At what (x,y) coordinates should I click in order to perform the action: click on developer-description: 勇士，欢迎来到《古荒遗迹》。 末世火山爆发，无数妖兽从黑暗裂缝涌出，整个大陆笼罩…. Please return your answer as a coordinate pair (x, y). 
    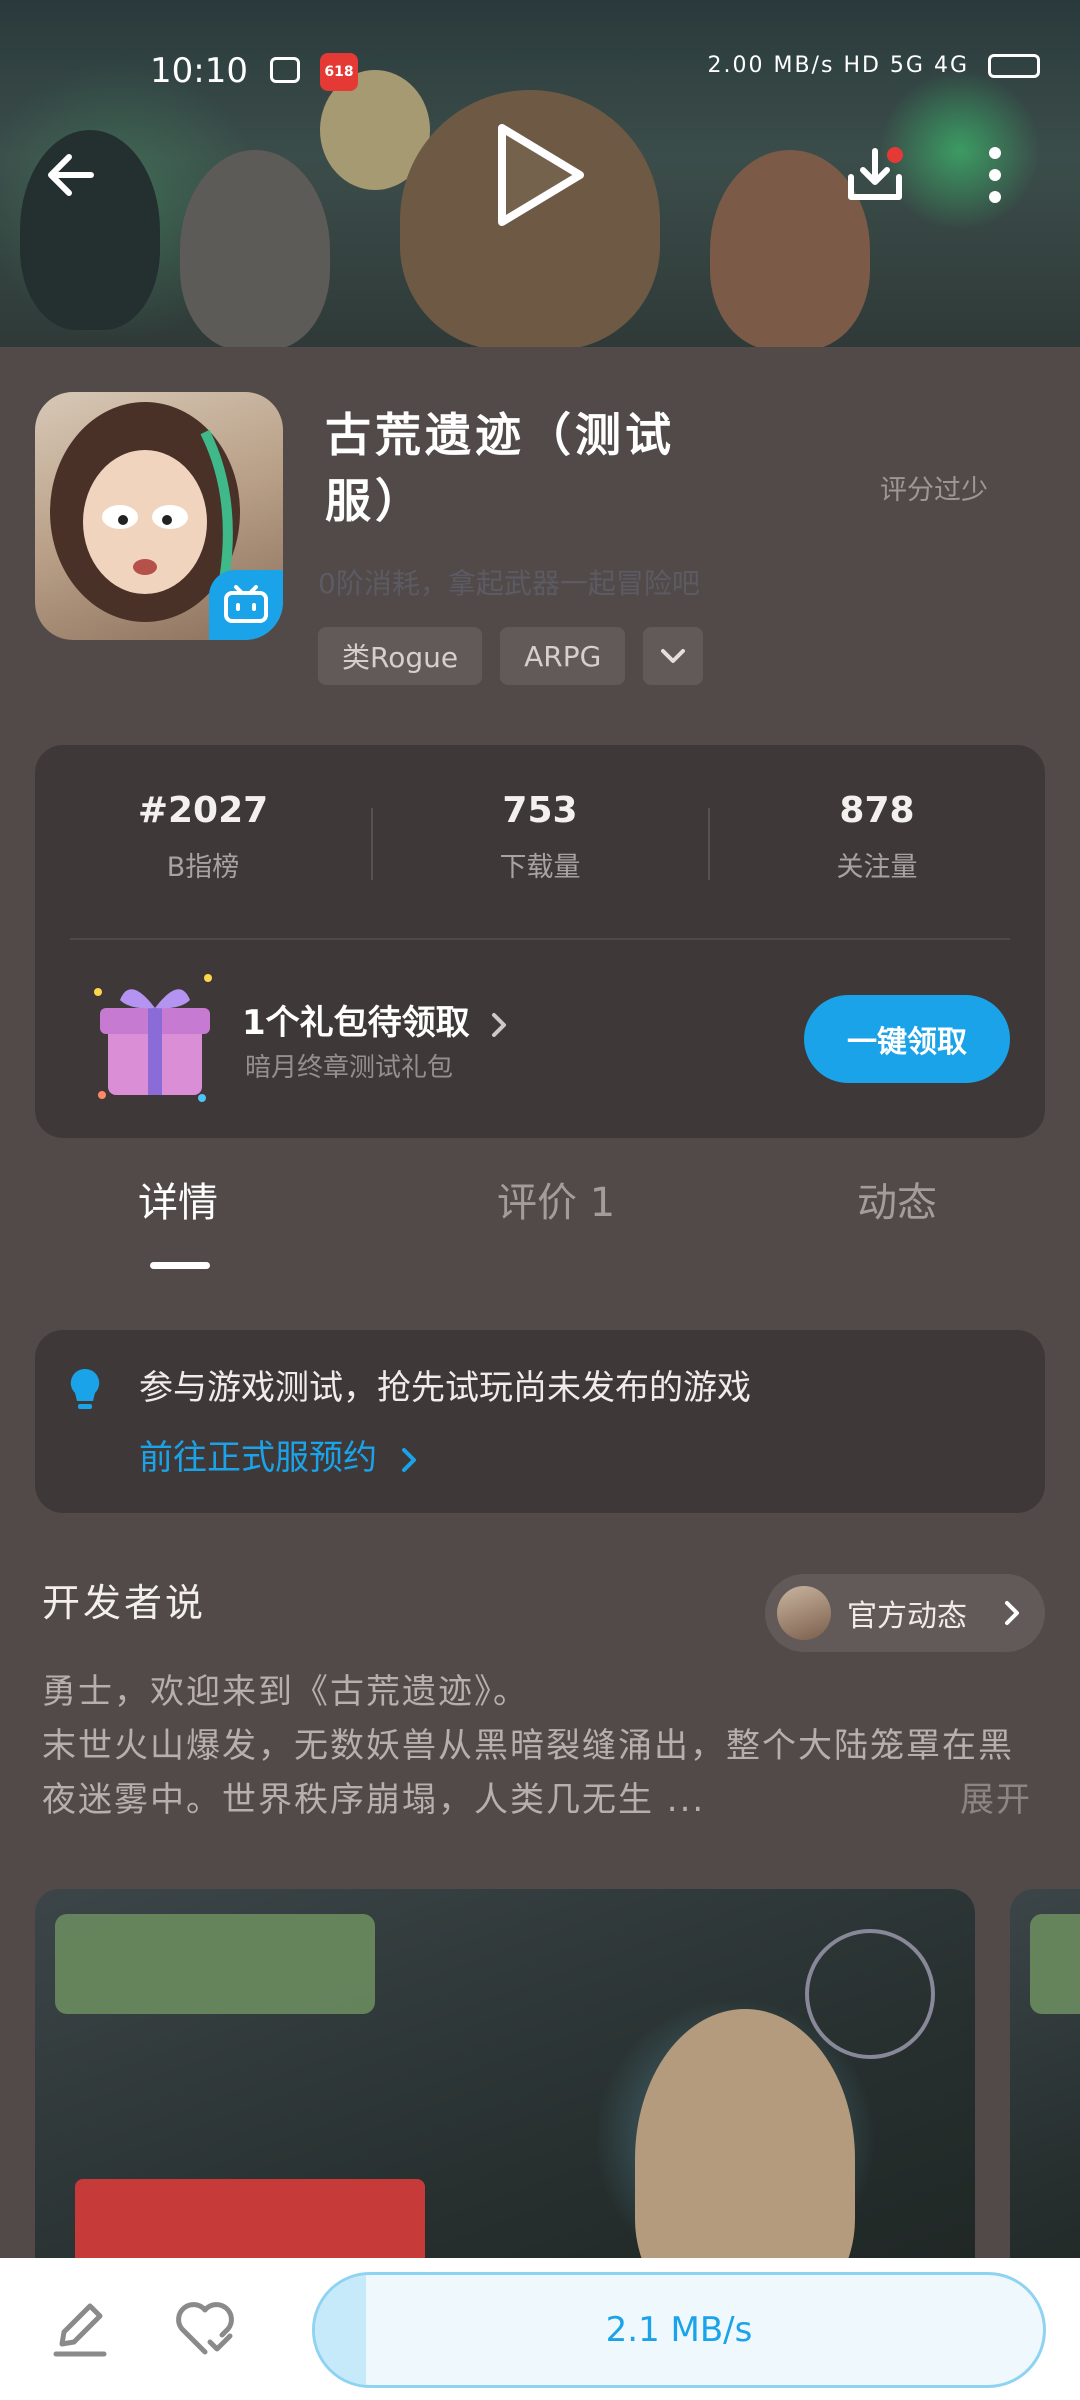
    Looking at the image, I should click on (542, 1746).